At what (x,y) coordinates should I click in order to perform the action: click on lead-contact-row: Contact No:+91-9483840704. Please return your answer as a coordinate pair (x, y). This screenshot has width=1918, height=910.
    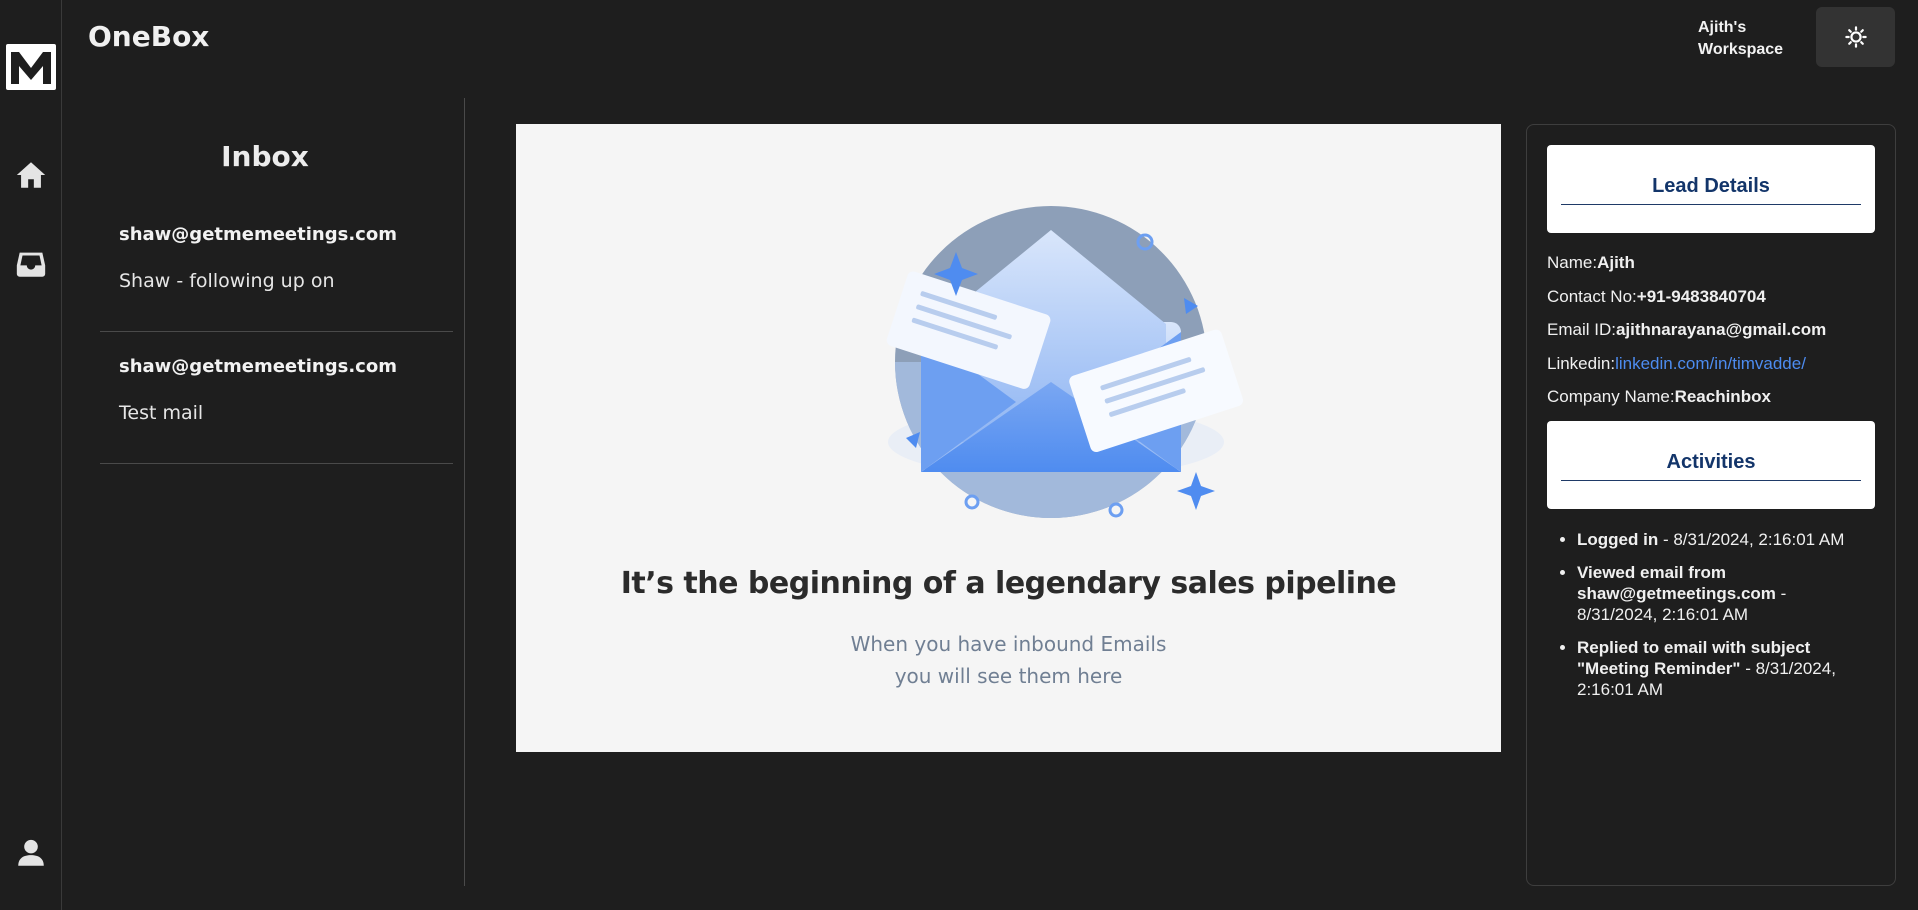
    Looking at the image, I should click on (1656, 297).